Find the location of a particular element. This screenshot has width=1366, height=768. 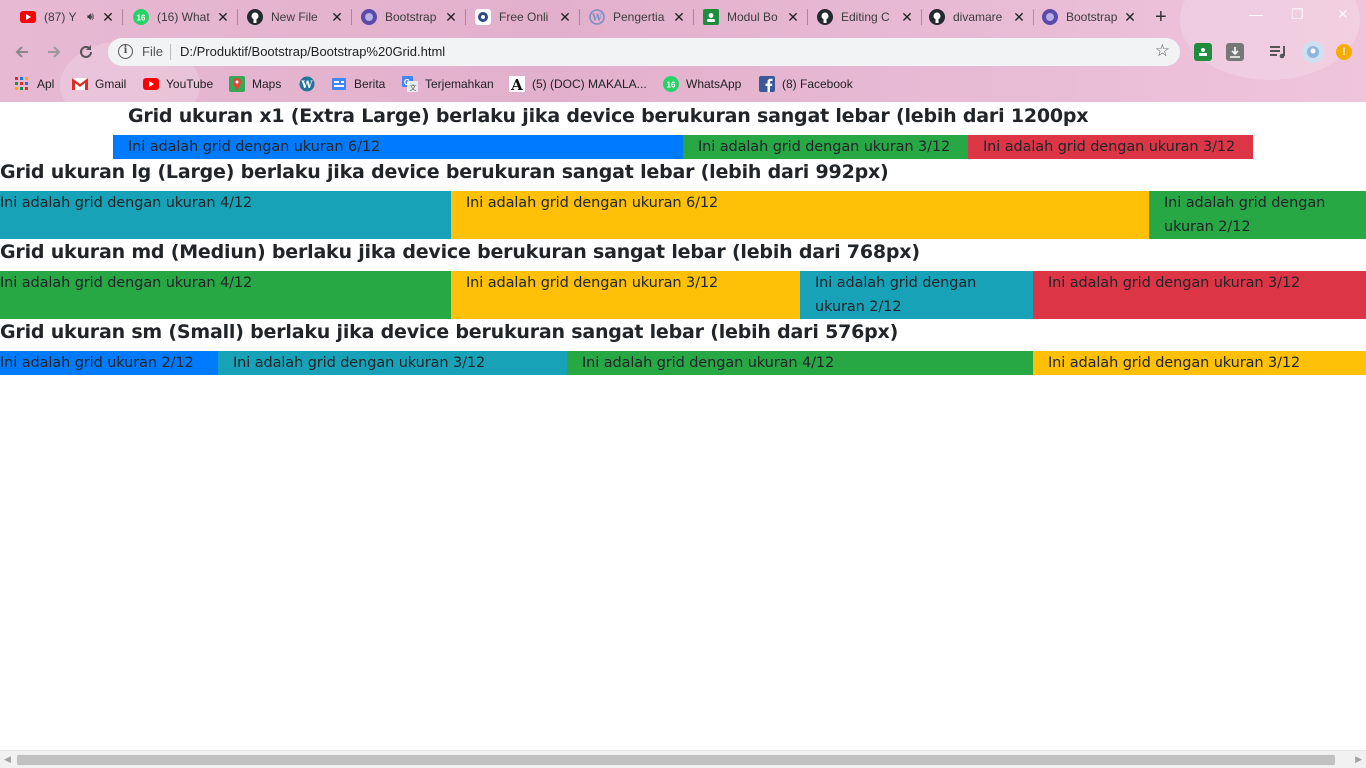

tab-github-new-file: New File ✕ is located at coordinates (295, 17).